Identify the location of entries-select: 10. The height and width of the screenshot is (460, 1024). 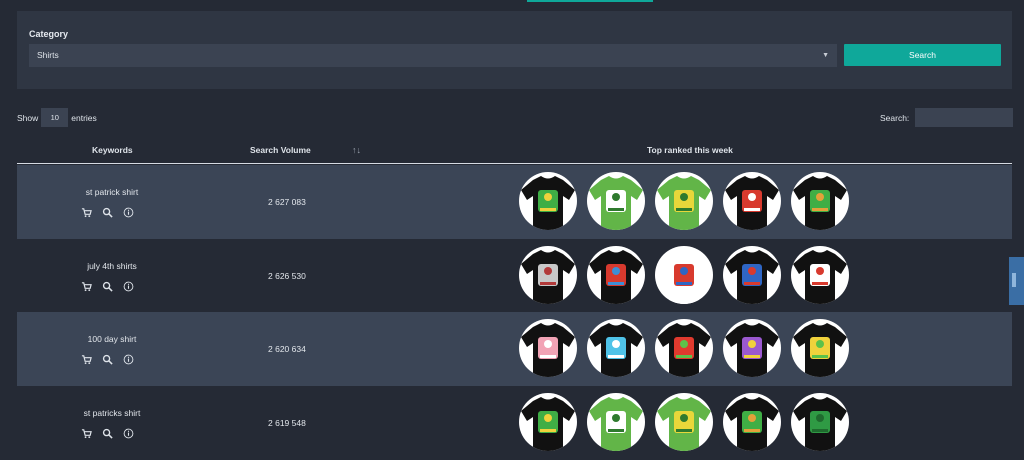
(55, 117).